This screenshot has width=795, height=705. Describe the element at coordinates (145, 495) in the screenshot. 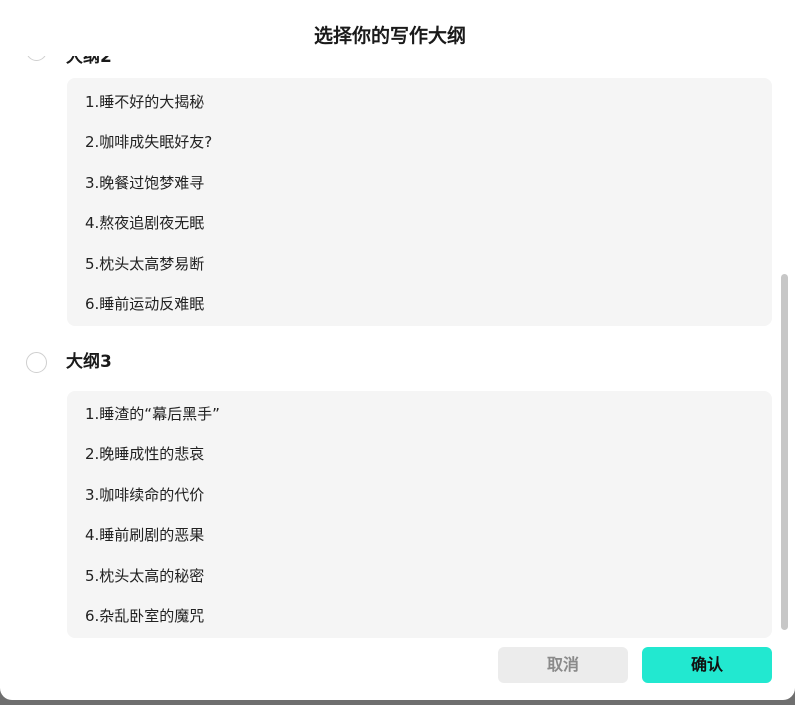

I see `list-item: 3.咖啡续命的代价` at that location.